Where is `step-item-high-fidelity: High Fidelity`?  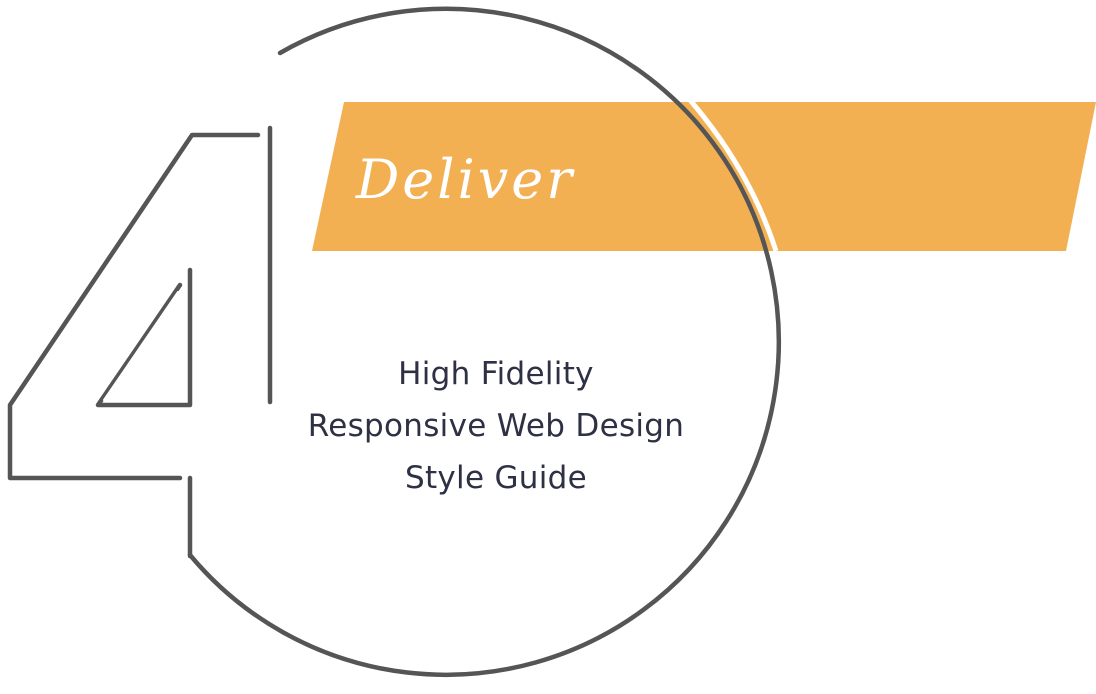 step-item-high-fidelity: High Fidelity is located at coordinates (496, 374).